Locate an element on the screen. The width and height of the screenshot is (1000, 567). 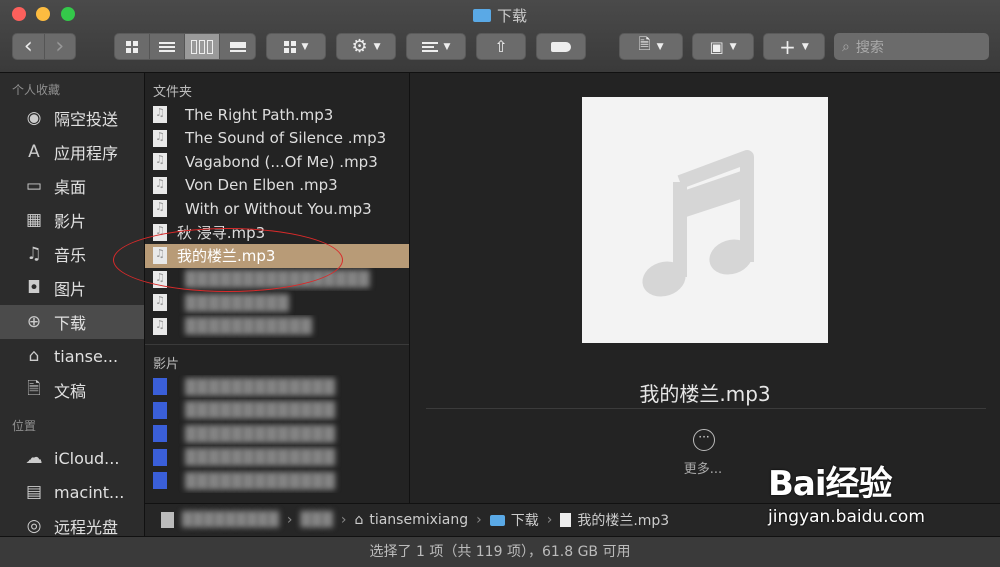
sidebar-header-locations: 位置 is located at coordinates (24, 426).